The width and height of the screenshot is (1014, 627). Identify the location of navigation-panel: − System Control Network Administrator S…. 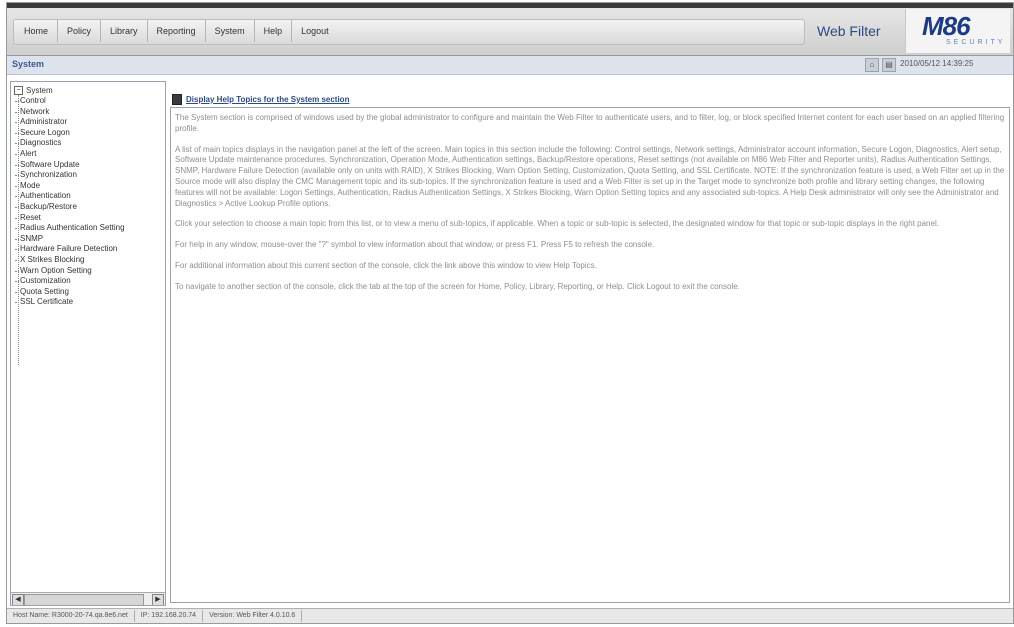
(88, 343).